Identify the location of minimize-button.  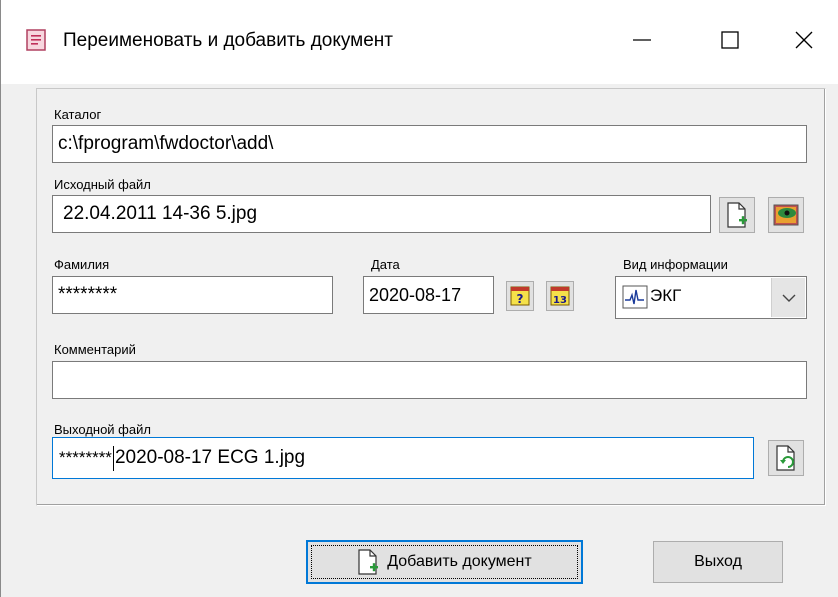
(642, 40).